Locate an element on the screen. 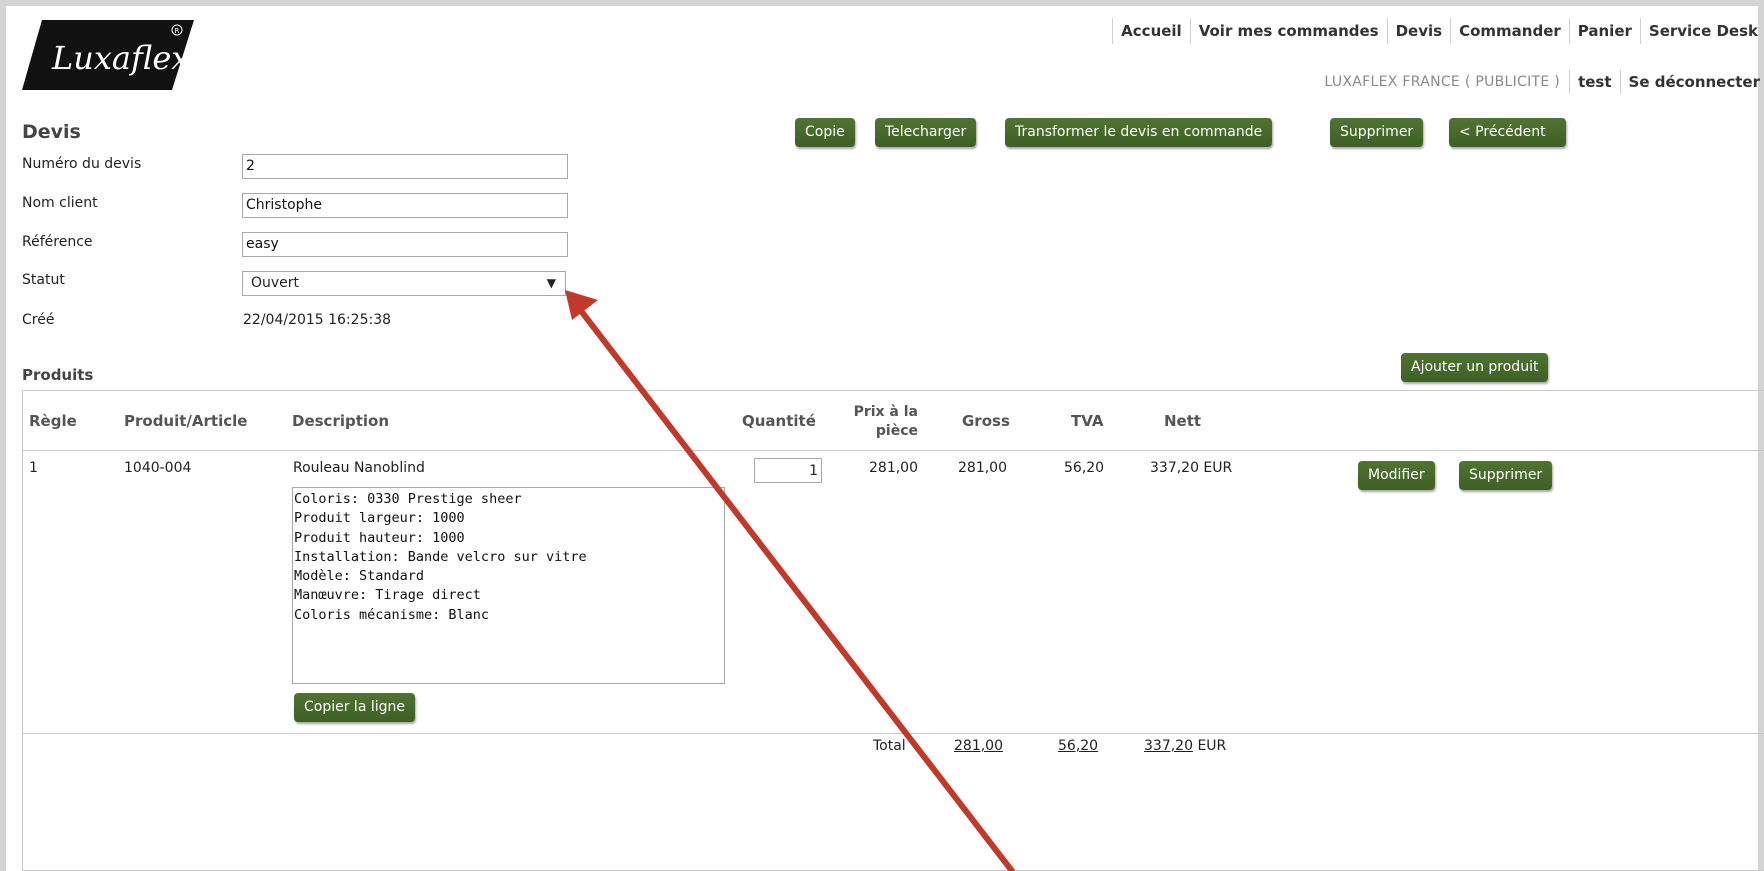  row-vat: 56,20 is located at coordinates (1084, 468).